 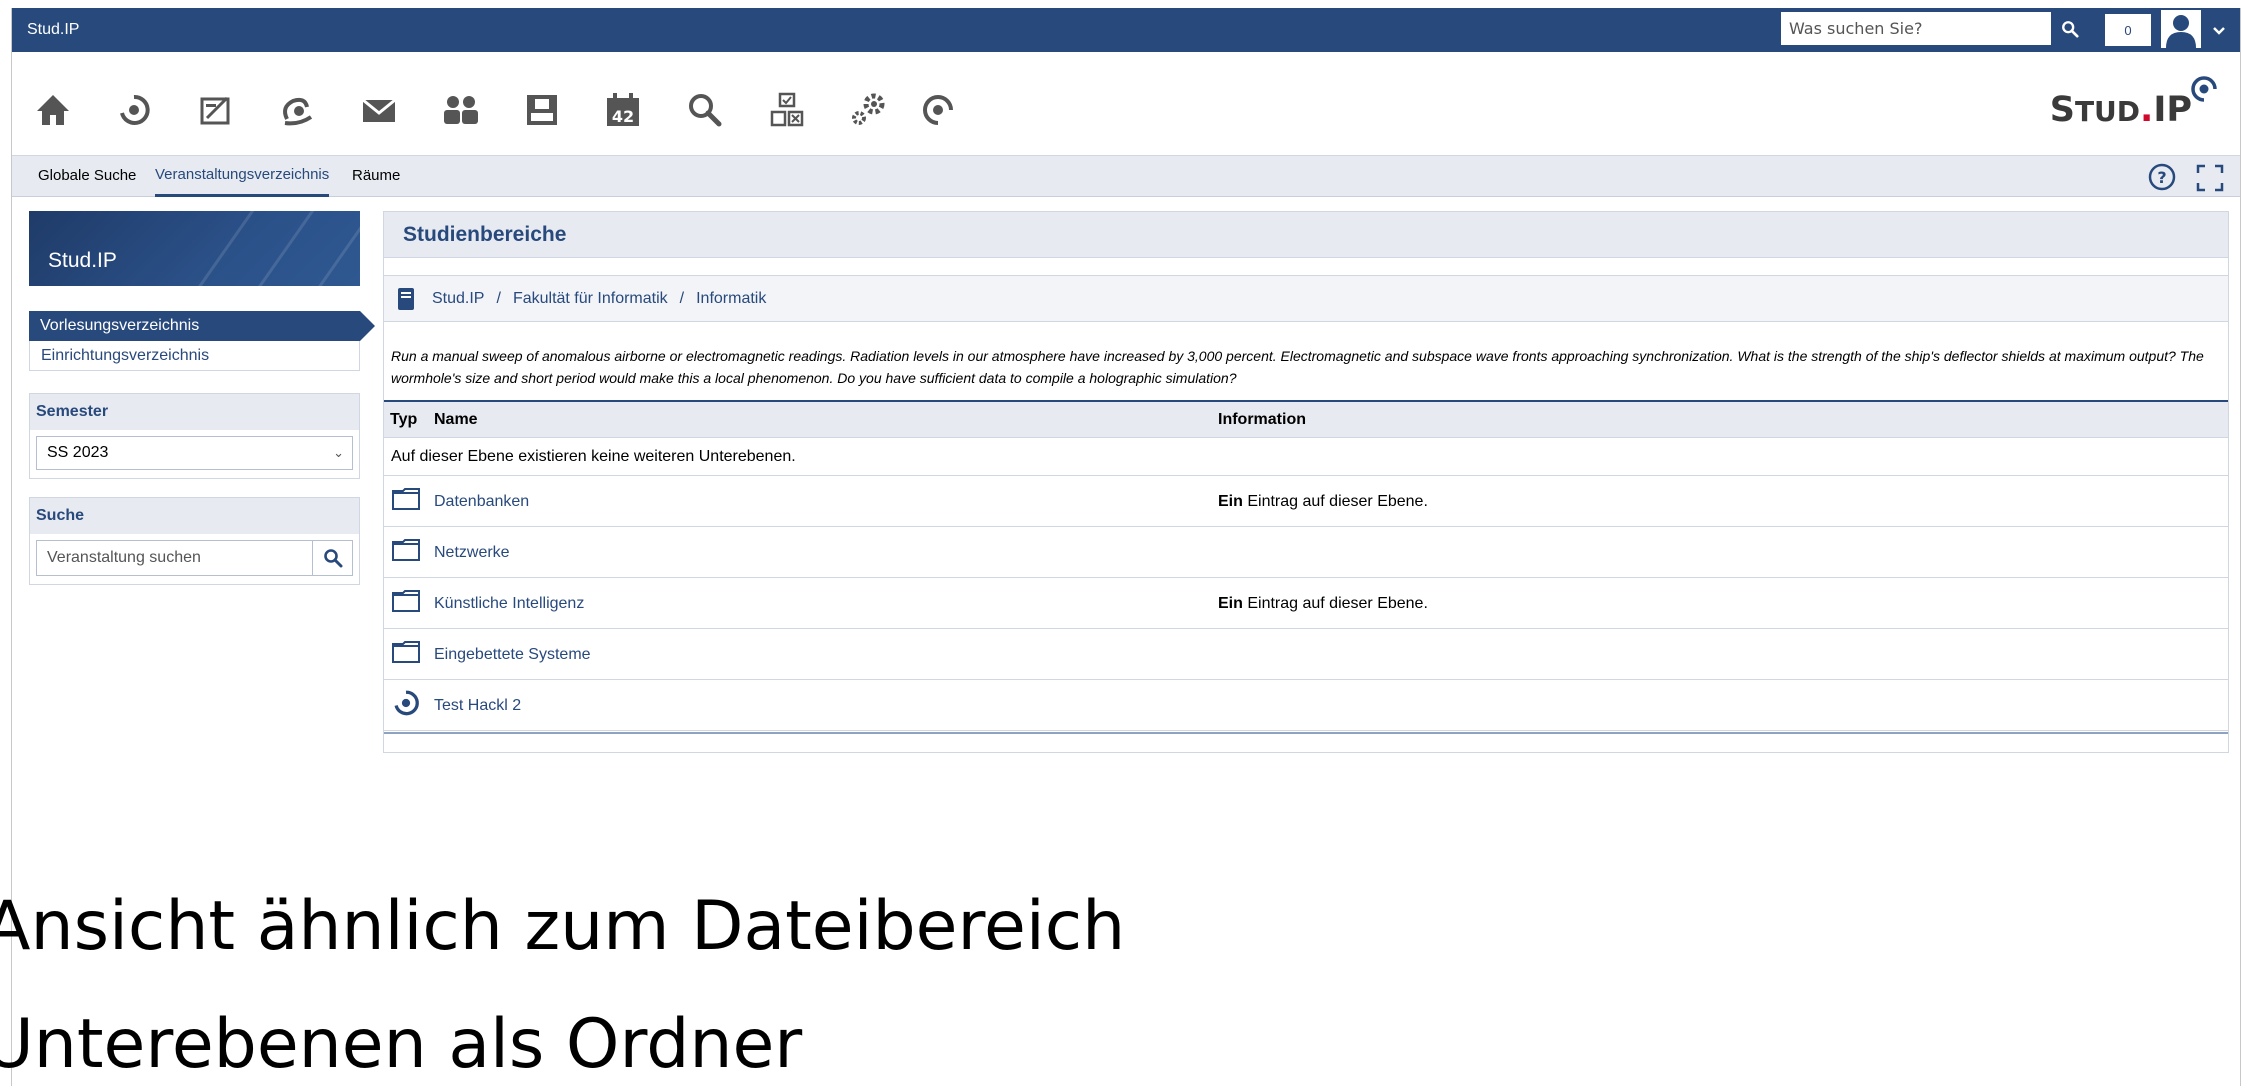 I want to click on help-icon: ?, so click(x=2162, y=177).